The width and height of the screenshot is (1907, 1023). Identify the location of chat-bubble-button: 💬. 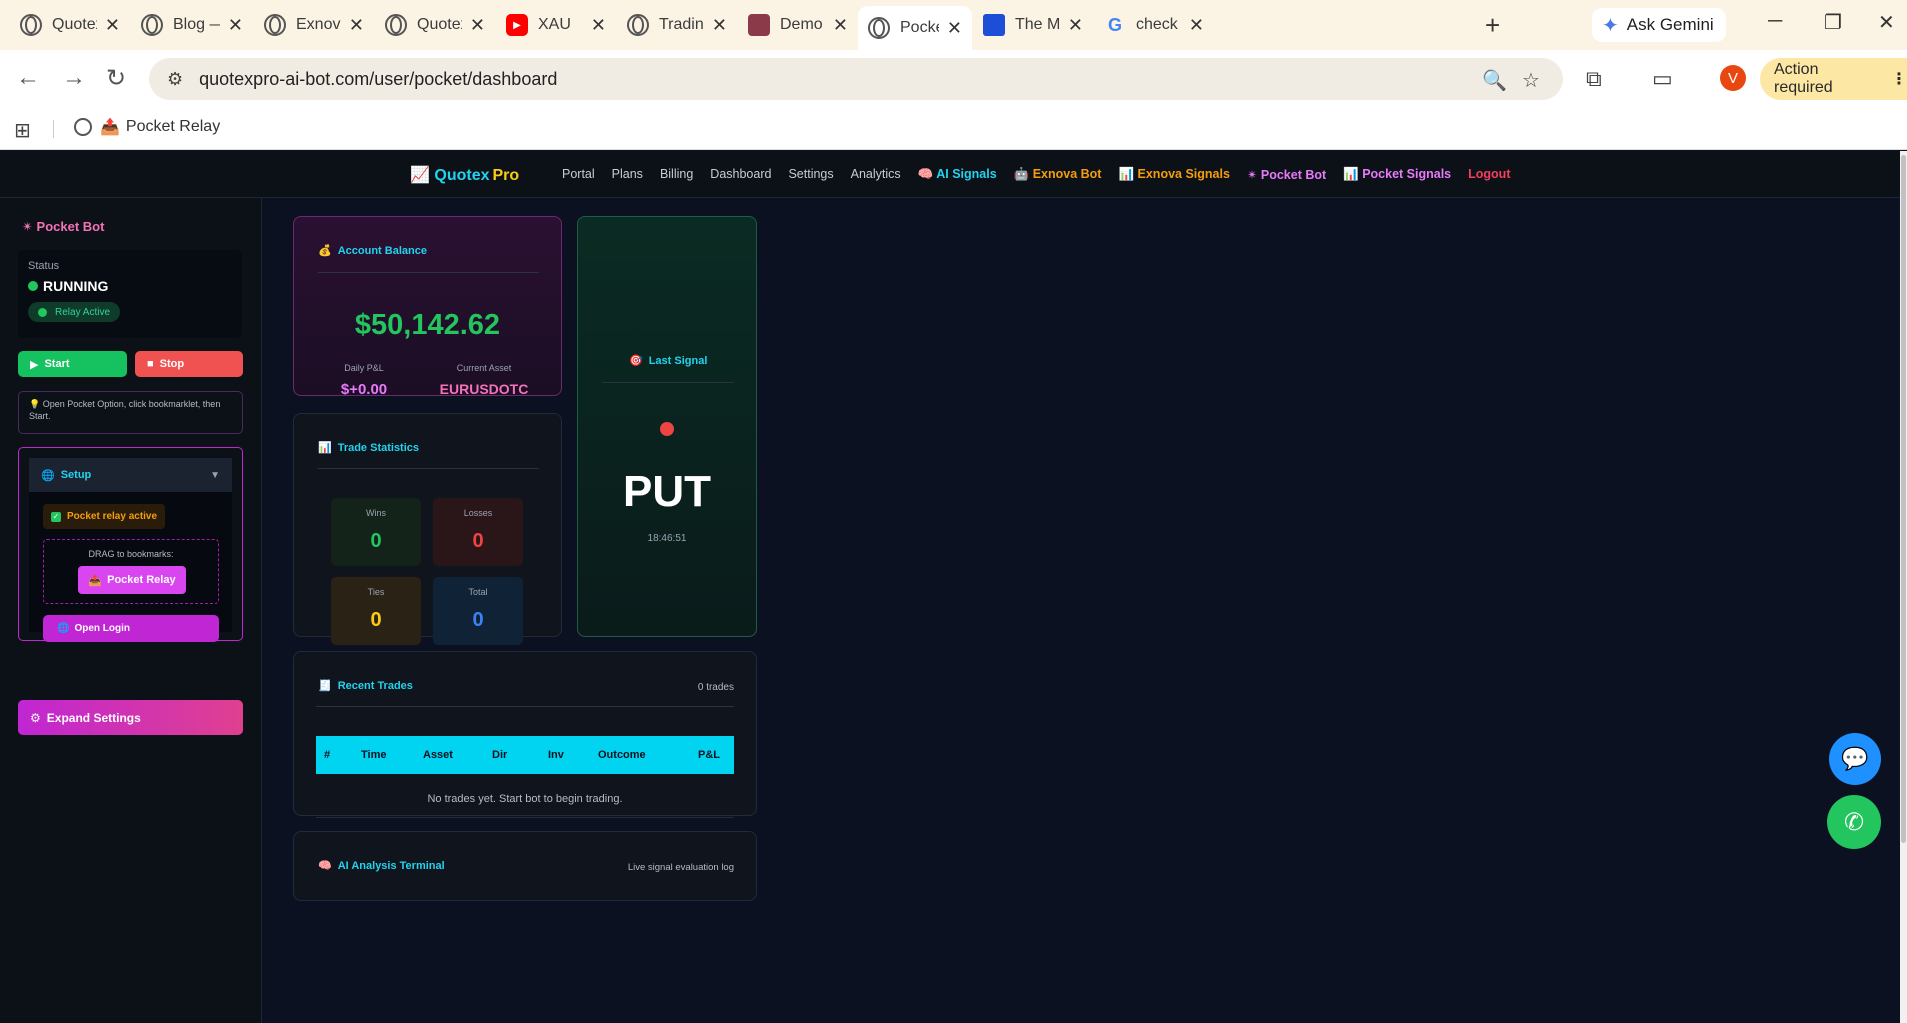
(1855, 759).